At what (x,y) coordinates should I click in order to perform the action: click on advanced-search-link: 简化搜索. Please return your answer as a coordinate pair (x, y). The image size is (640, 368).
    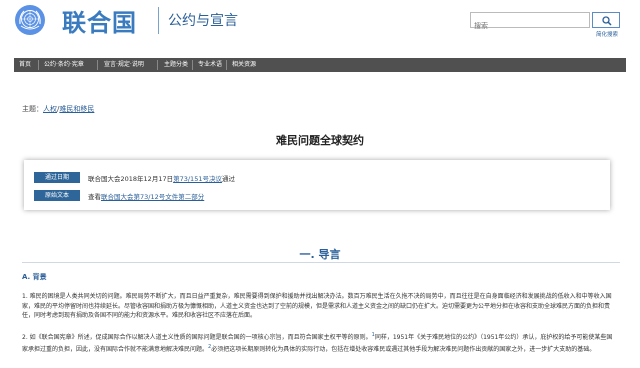
    Looking at the image, I should click on (607, 34).